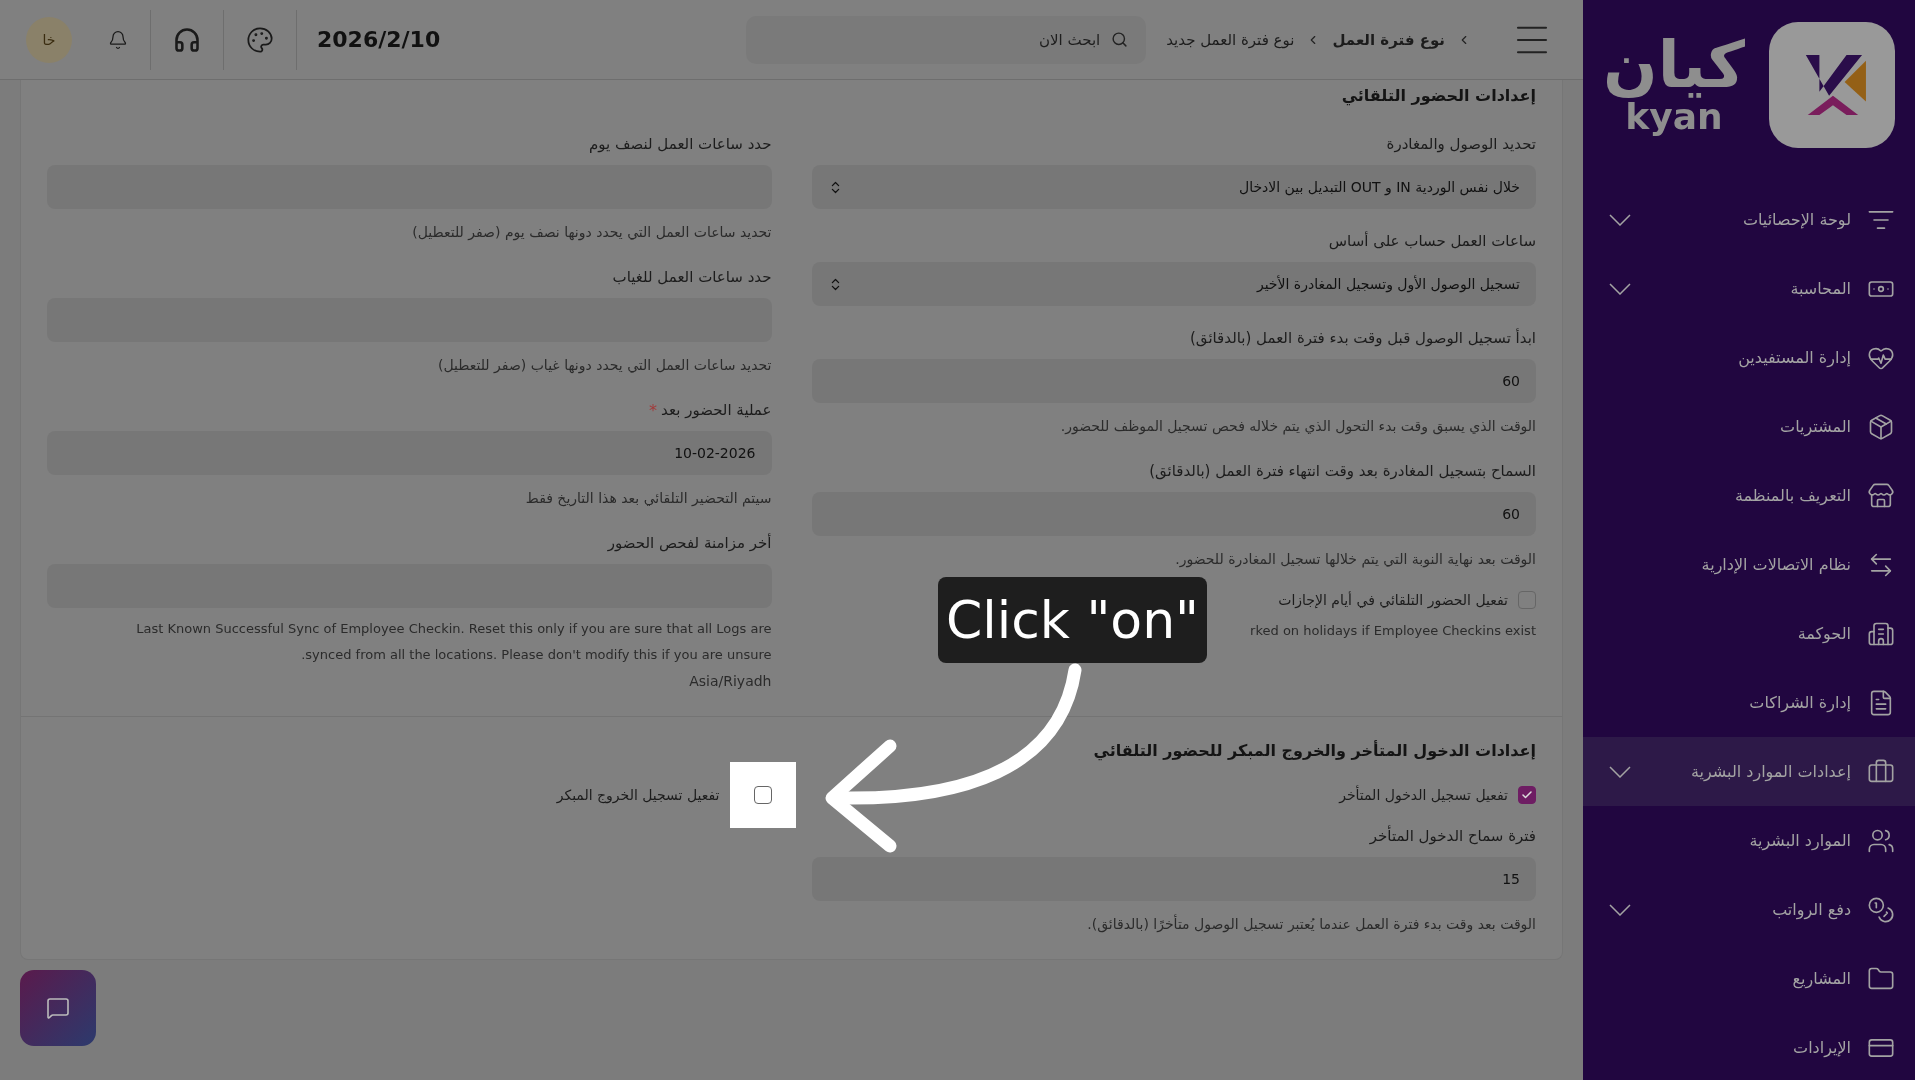 The image size is (1915, 1080). Describe the element at coordinates (379, 39) in the screenshot. I see `date-text: 2026/2/10` at that location.